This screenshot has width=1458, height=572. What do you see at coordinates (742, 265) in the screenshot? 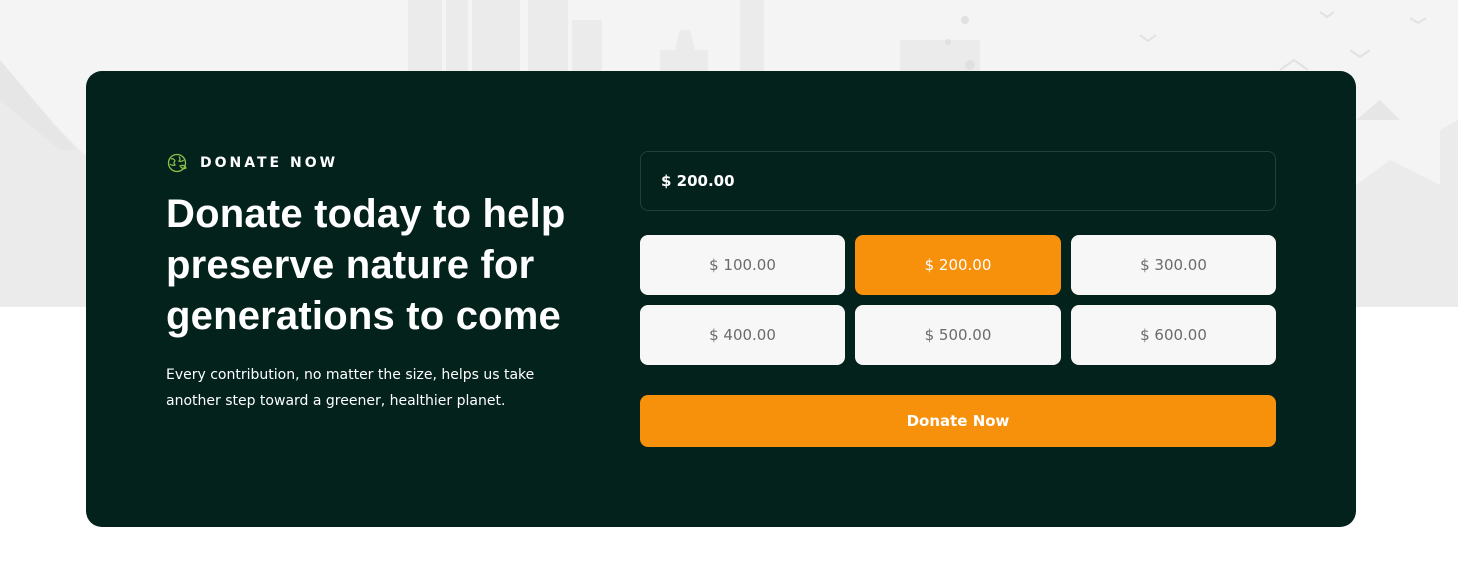
I see `amount-option-100: $ 100.00` at bounding box center [742, 265].